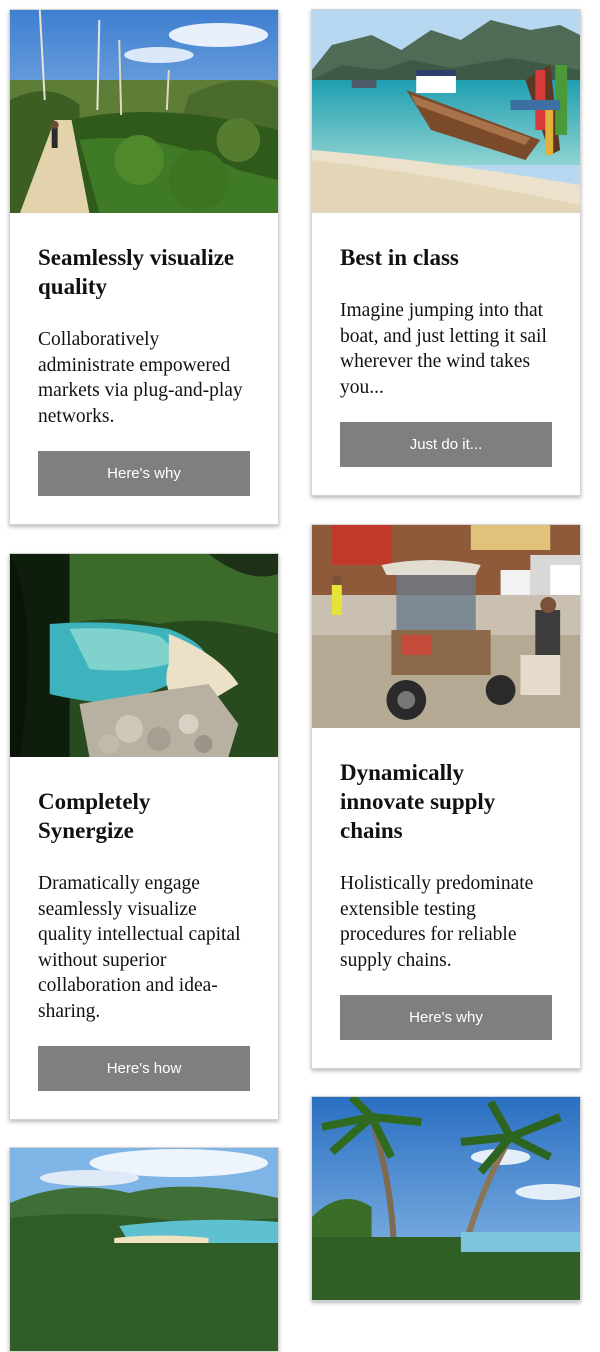 The image size is (600, 1352). Describe the element at coordinates (446, 111) in the screenshot. I see `longtail-boat-beach-photo` at that location.